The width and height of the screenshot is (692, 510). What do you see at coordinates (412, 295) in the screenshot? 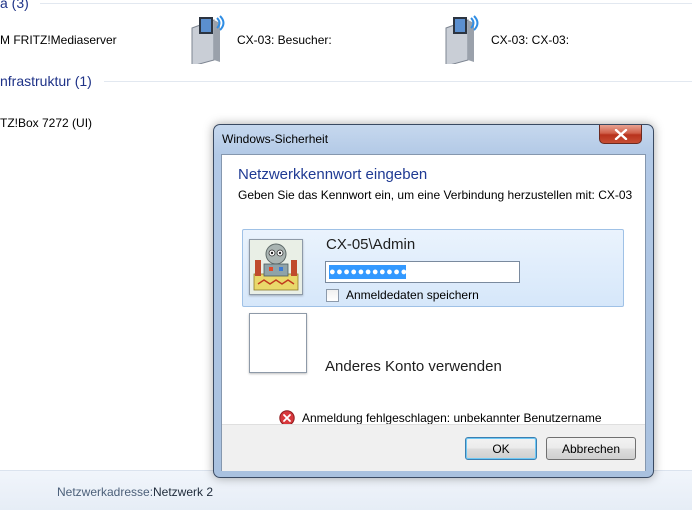
I see `remember-credentials-label: Anmeldedaten speichern` at bounding box center [412, 295].